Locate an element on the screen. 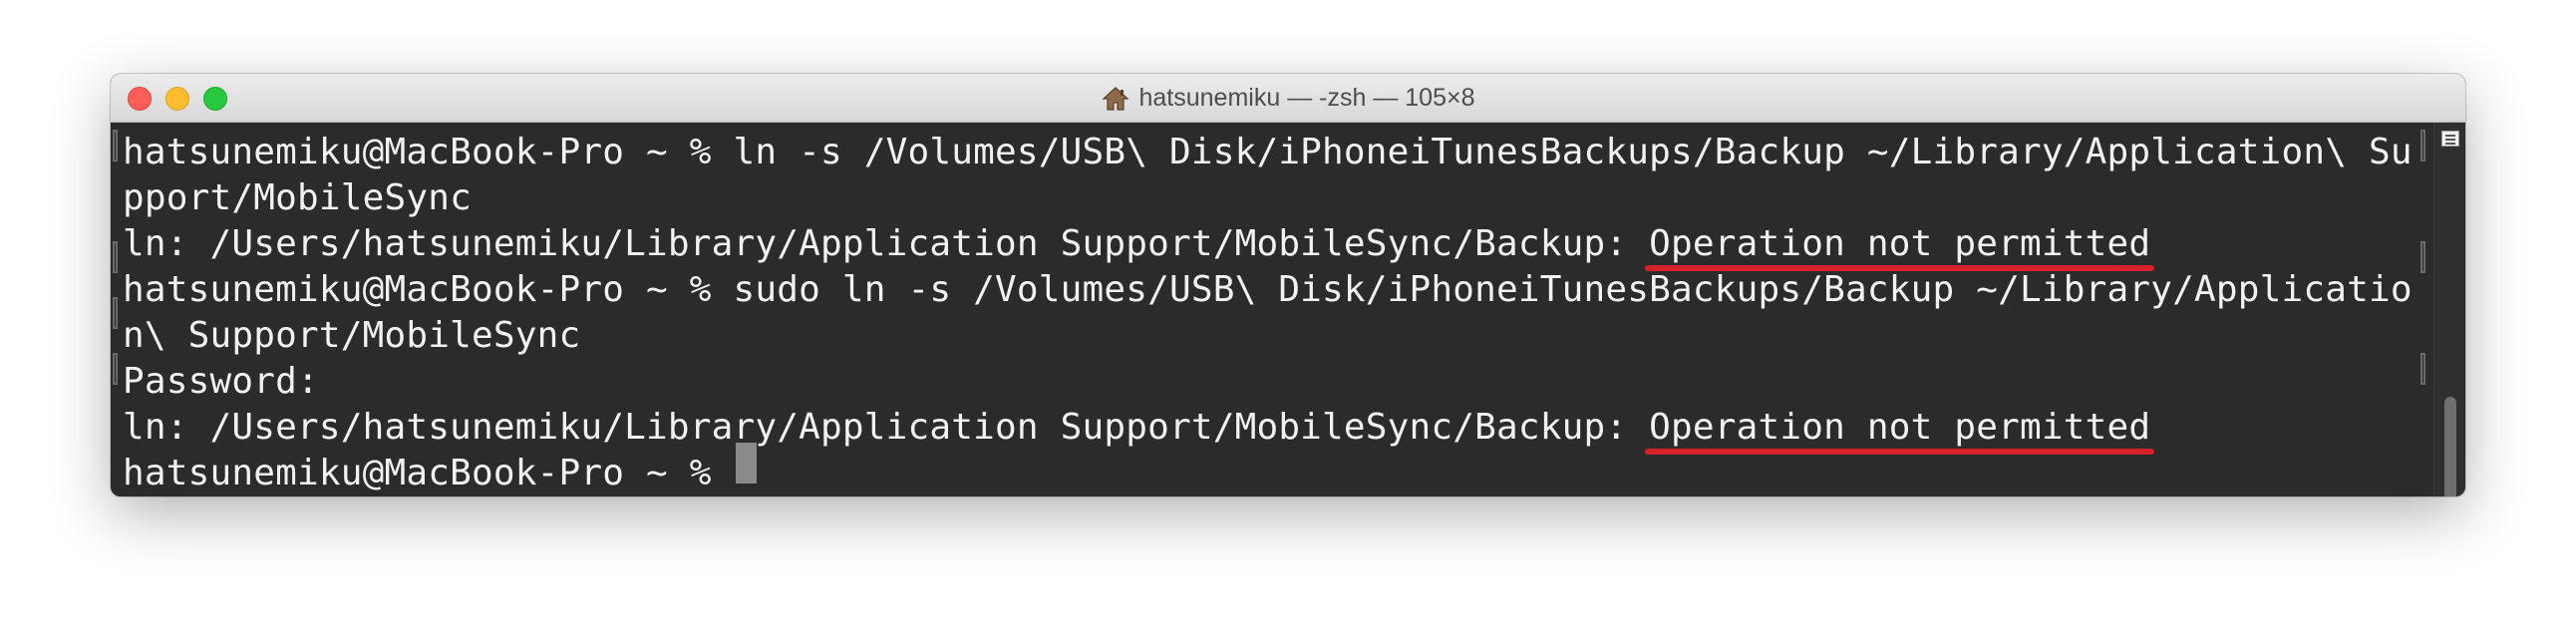 Image resolution: width=2576 pixels, height=644 pixels. window-title: hatsunemiku — -zsh — 105×8 is located at coordinates (1288, 98).